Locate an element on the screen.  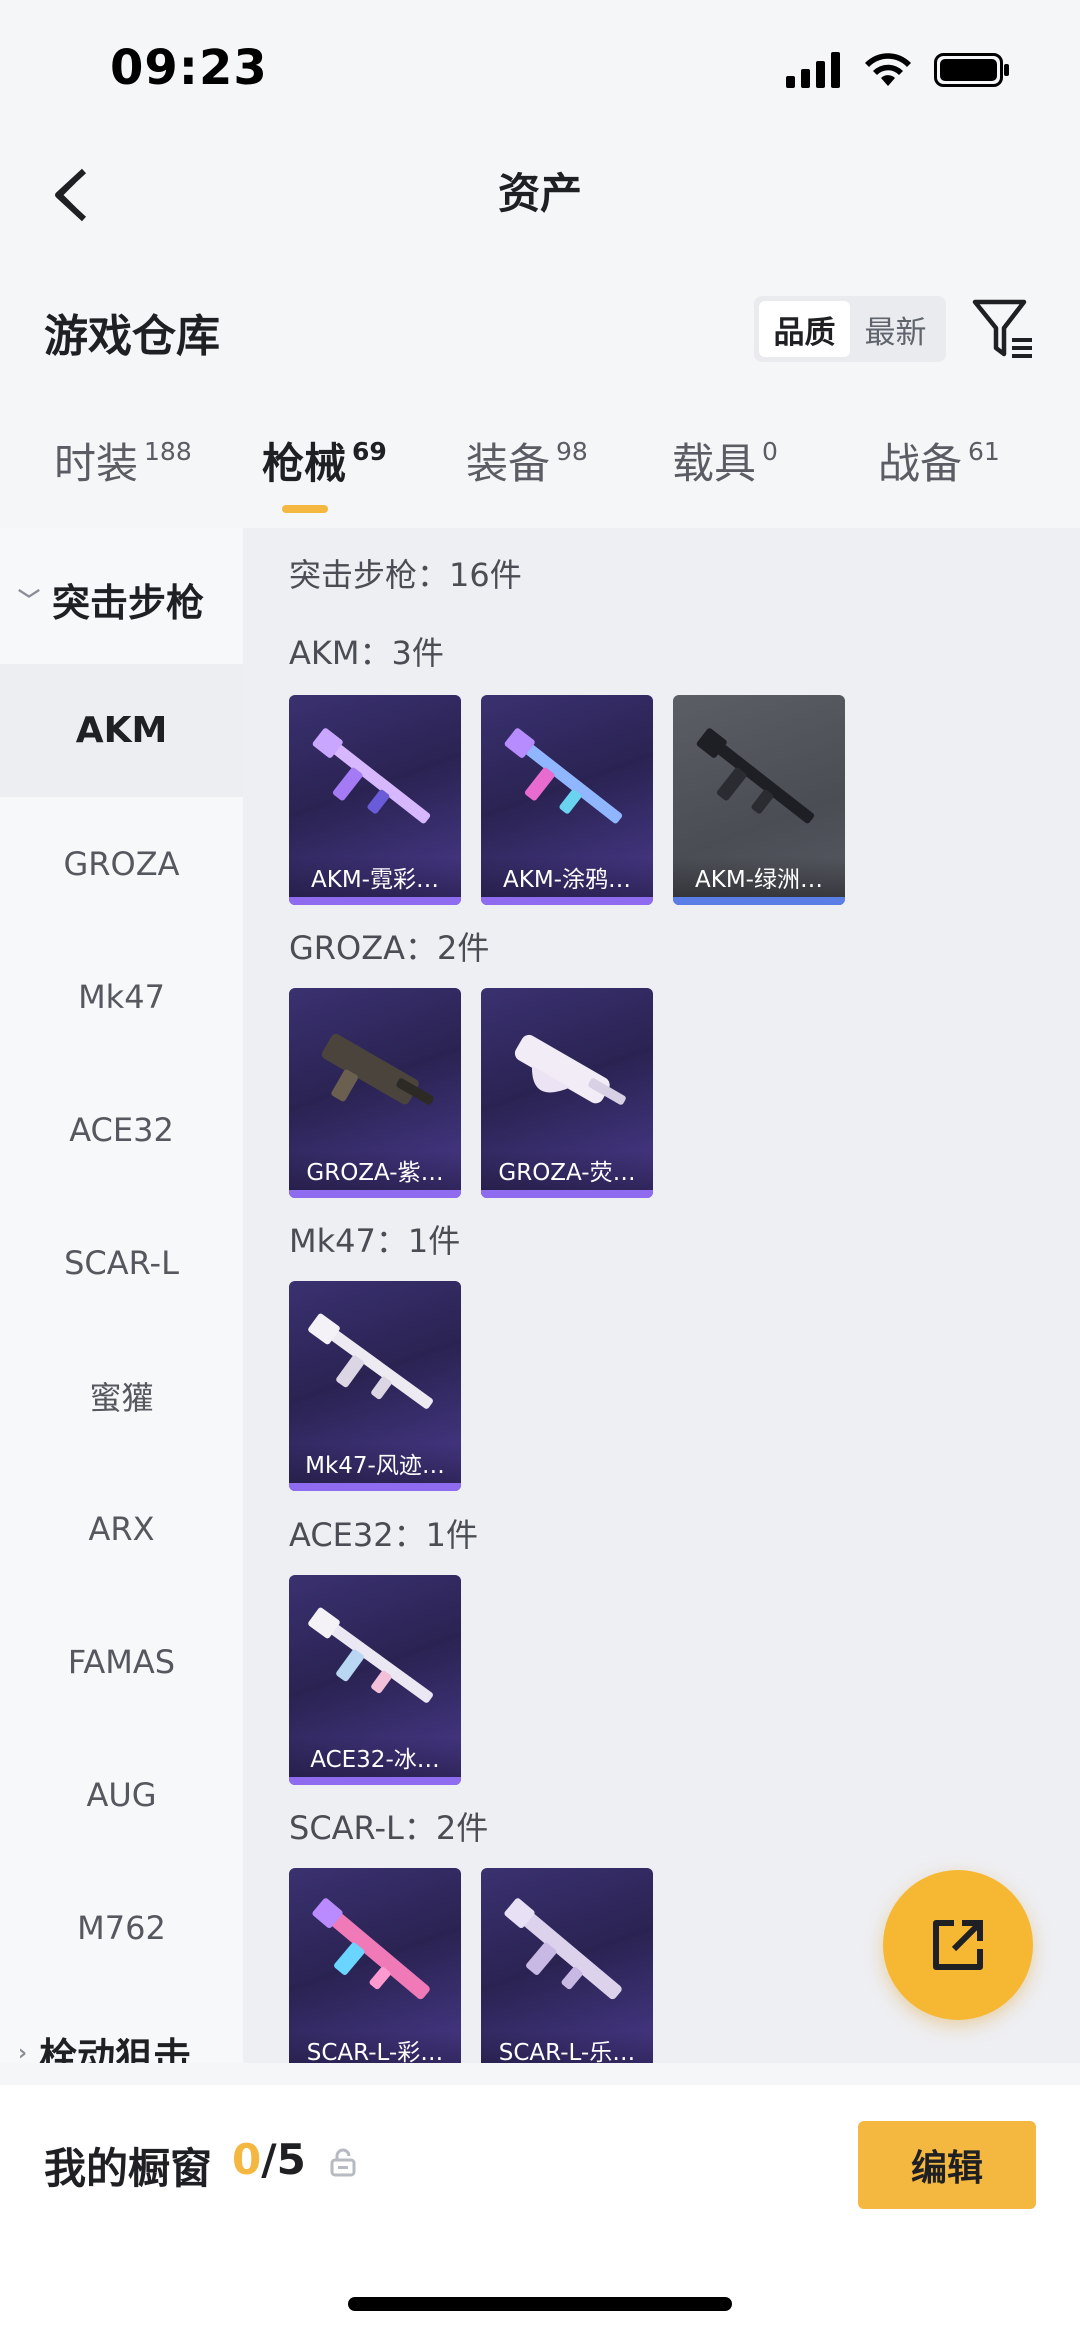
sidebar-item-honey-badger: 蜜獾 is located at coordinates (121, 1395).